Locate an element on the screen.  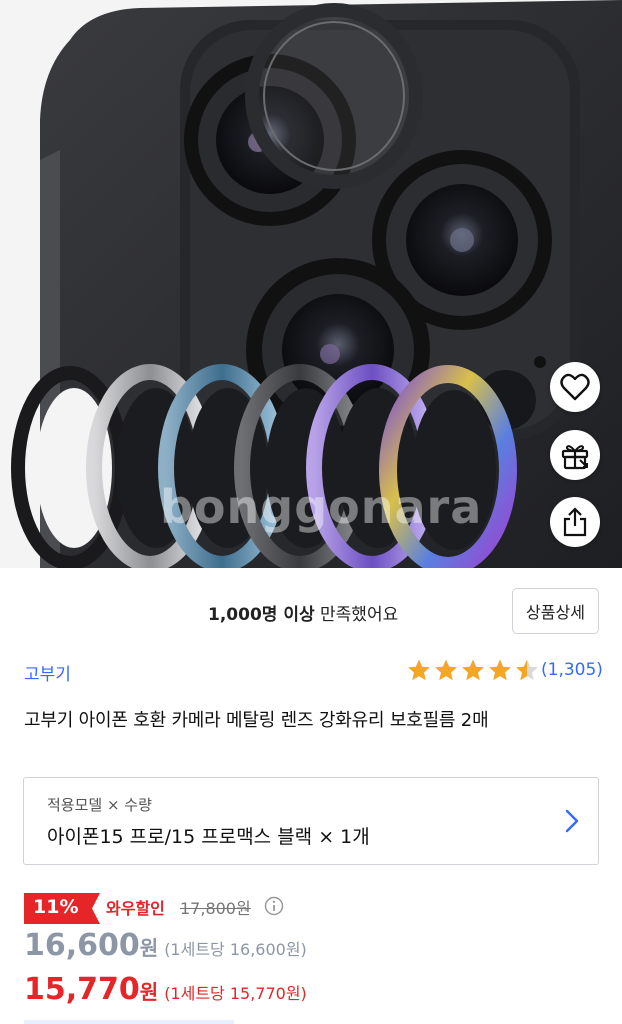
gift-icon is located at coordinates (575, 457).